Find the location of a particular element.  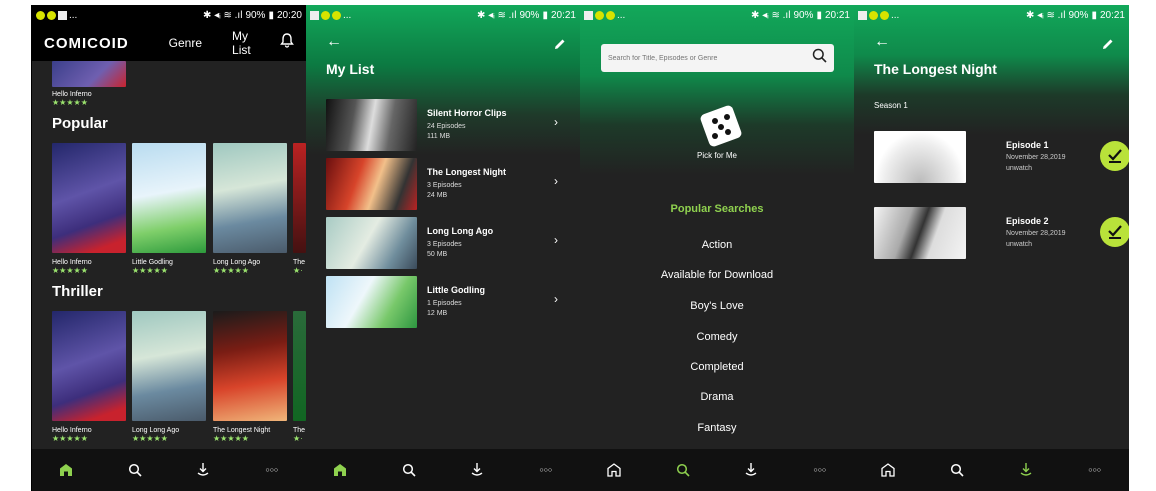

comic-title: Long Long Ago is located at coordinates (237, 262).